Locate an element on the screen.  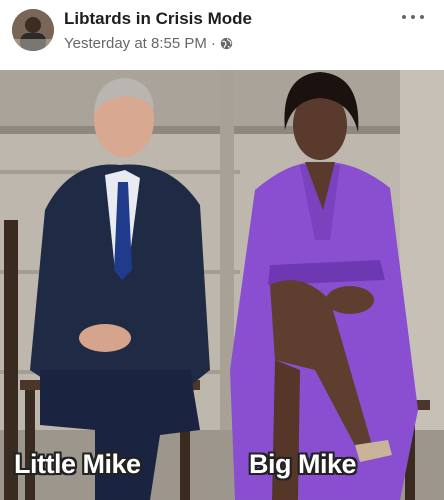
avatar-image is located at coordinates (33, 30).